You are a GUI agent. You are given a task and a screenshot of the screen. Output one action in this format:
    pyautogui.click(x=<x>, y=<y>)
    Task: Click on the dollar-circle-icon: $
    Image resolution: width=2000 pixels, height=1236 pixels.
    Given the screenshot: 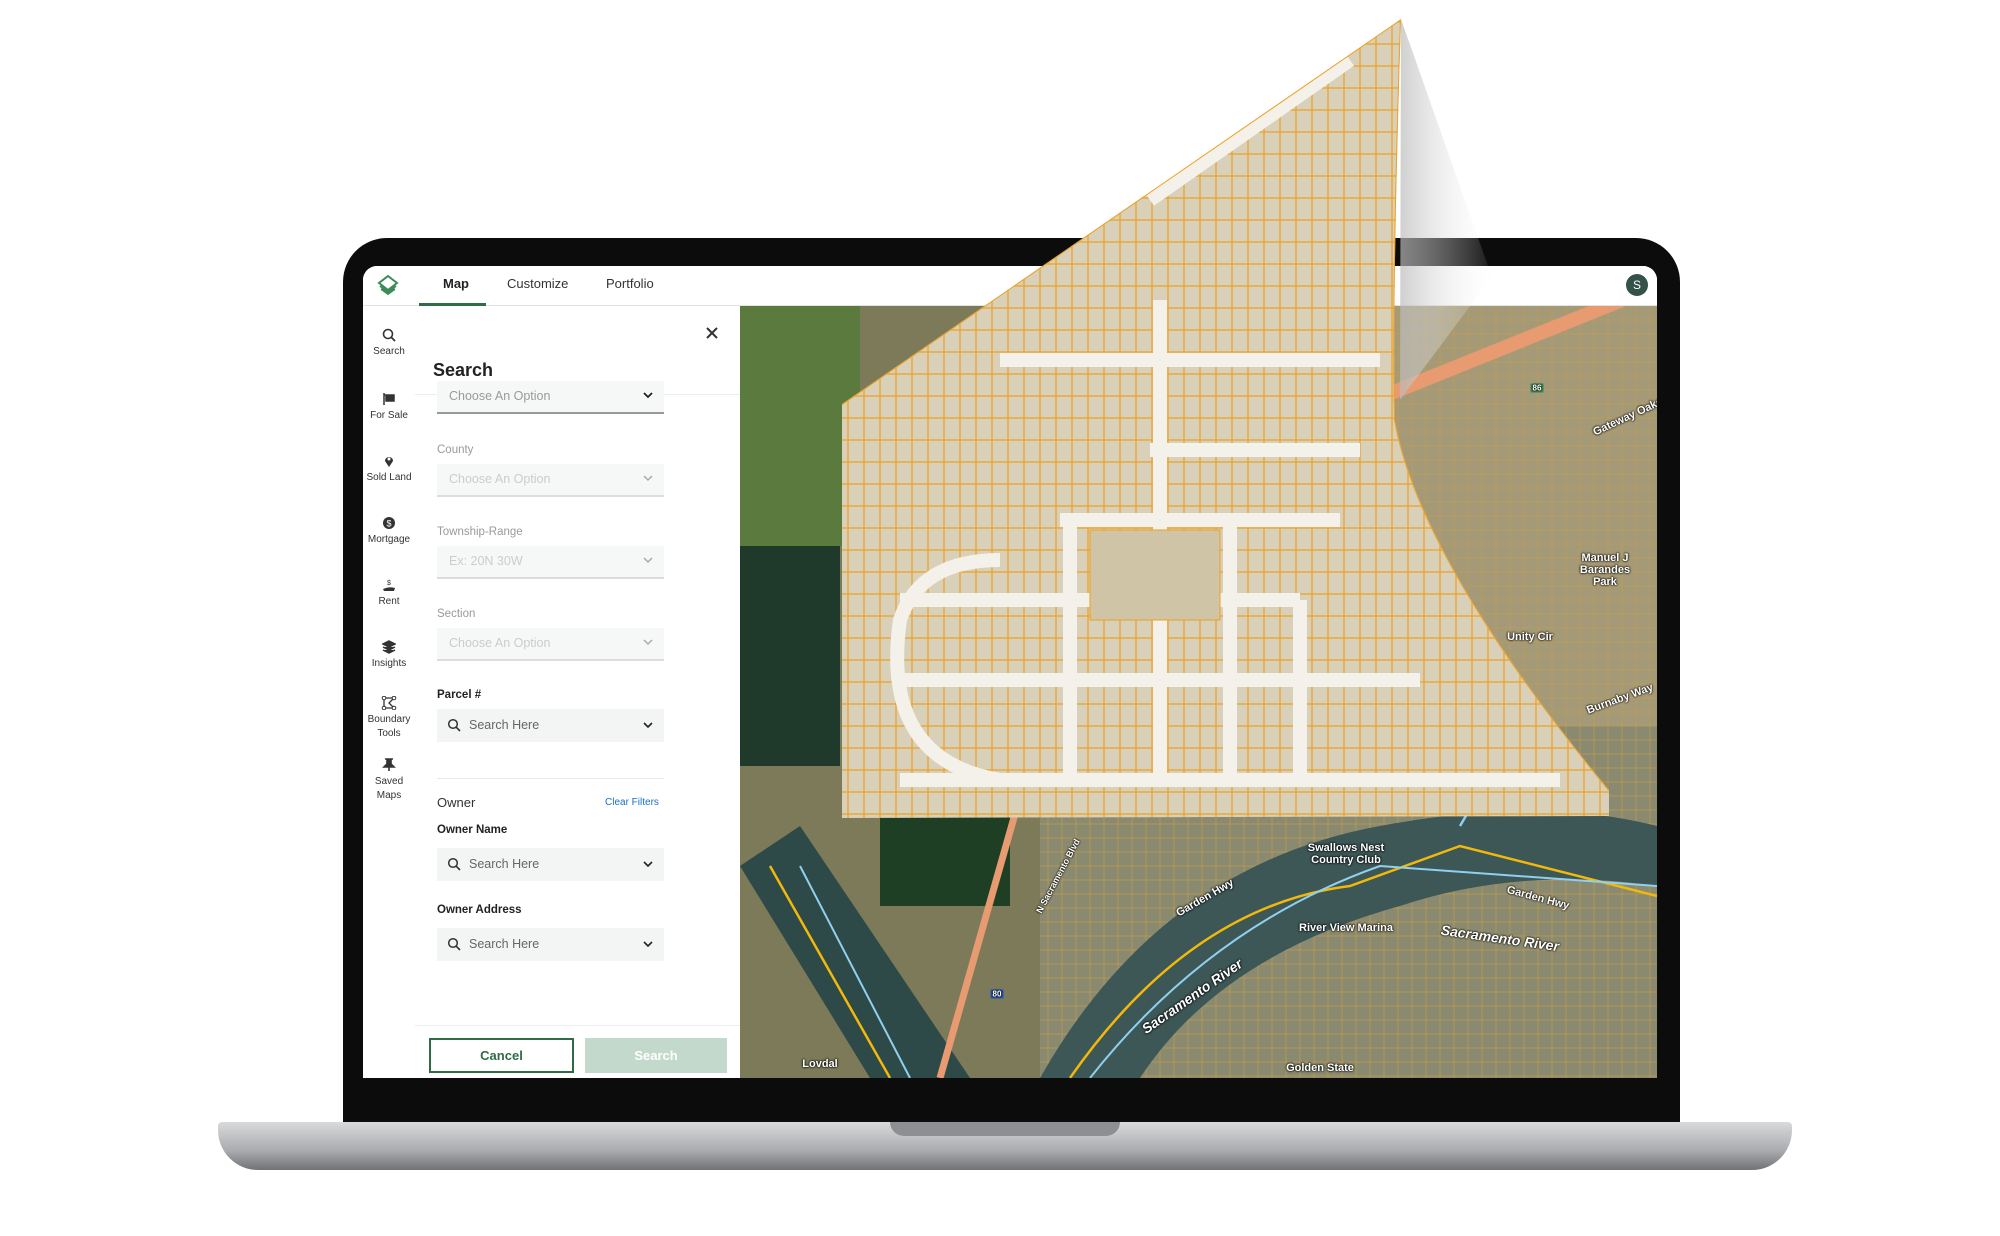 What is the action you would take?
    pyautogui.click(x=389, y=523)
    